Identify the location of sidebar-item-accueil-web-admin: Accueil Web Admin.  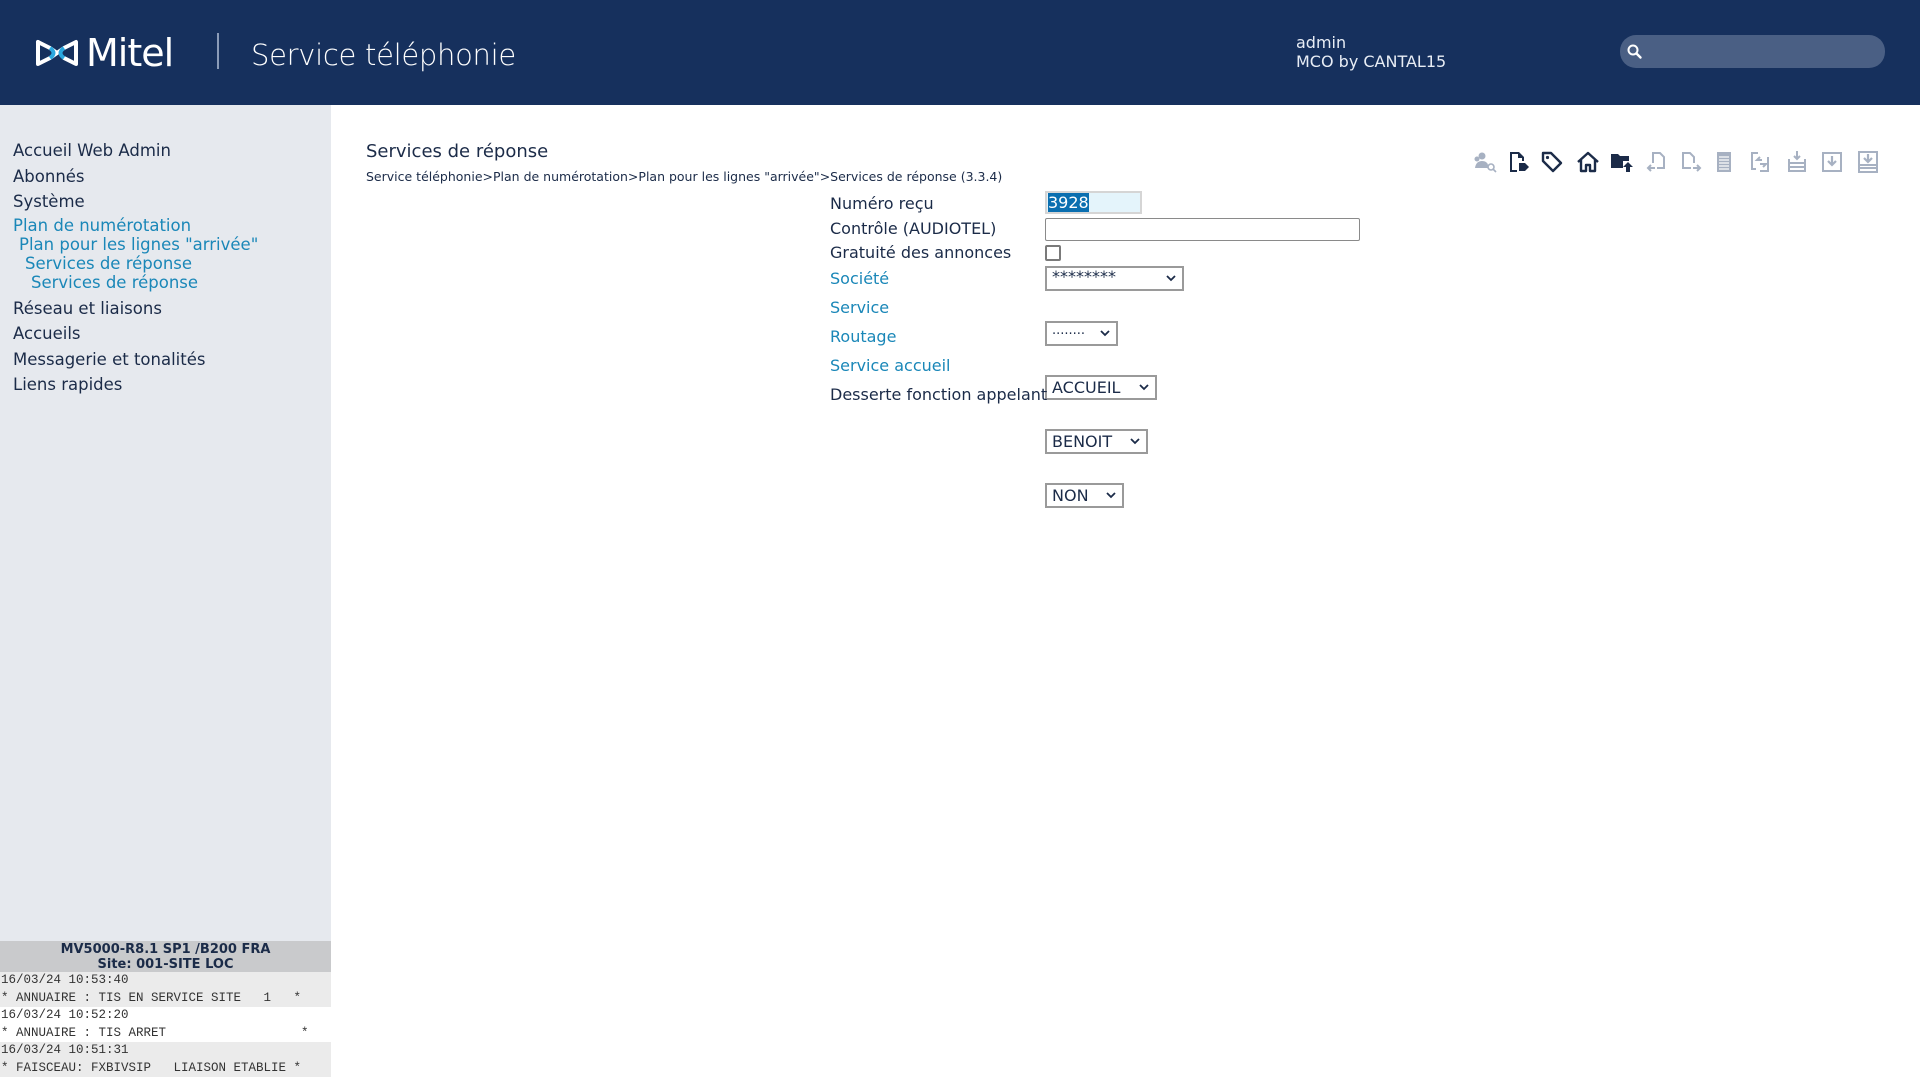
(135, 151).